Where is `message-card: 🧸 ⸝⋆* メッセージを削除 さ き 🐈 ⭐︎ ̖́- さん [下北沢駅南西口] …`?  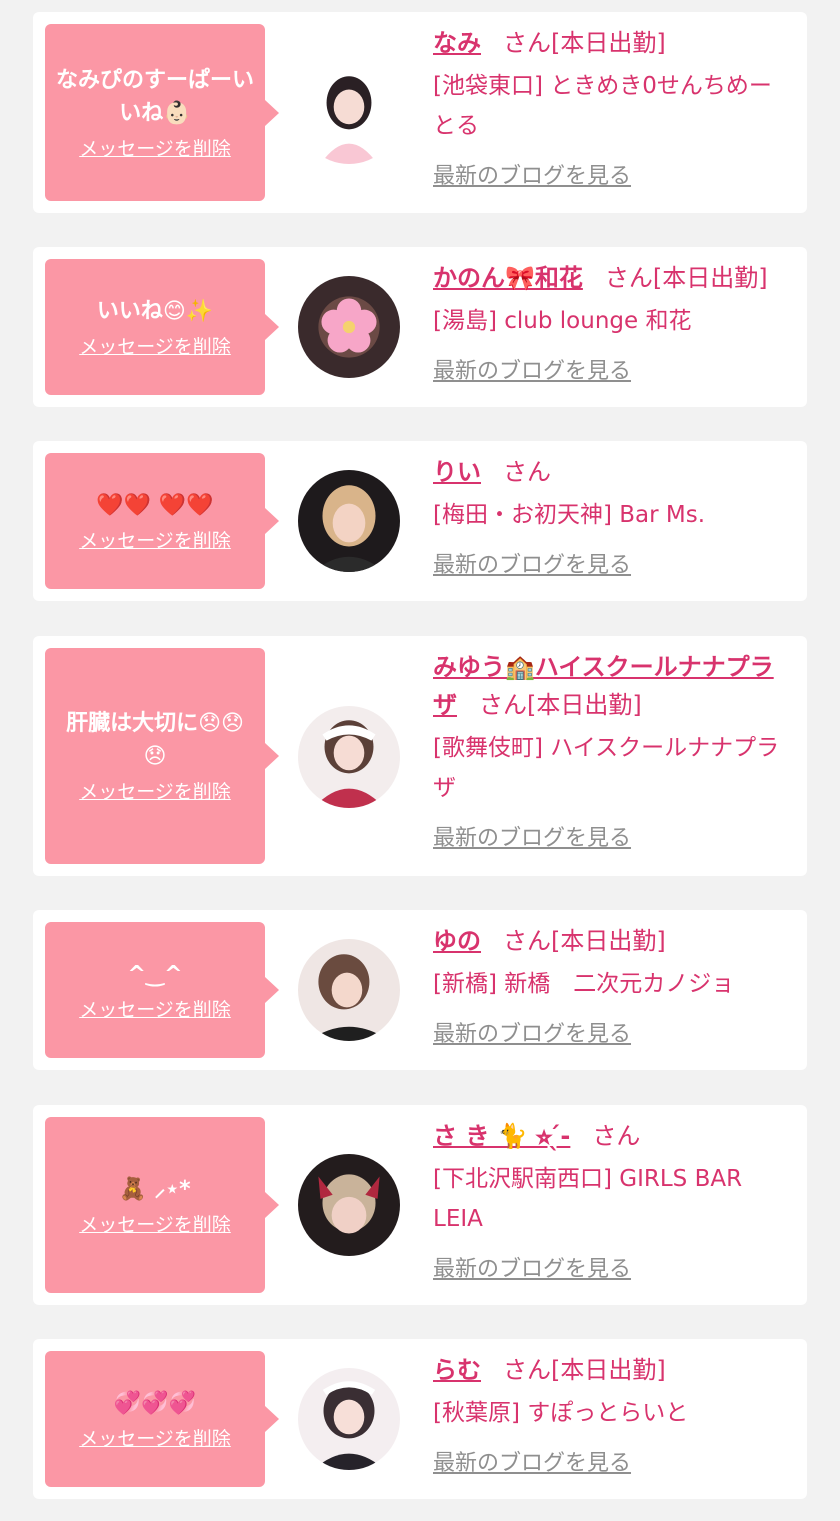 message-card: 🧸 ⸝⋆* メッセージを削除 さ き 🐈 ⭐︎ ̖́- さん [下北沢駅南西口] … is located at coordinates (420, 1205).